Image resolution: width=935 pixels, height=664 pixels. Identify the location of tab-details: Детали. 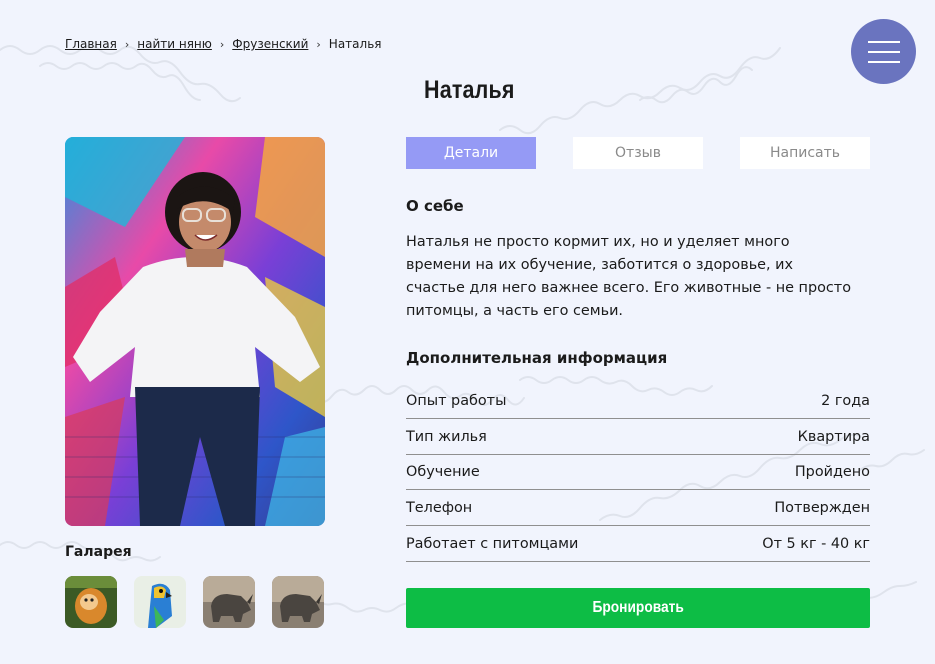
(471, 153).